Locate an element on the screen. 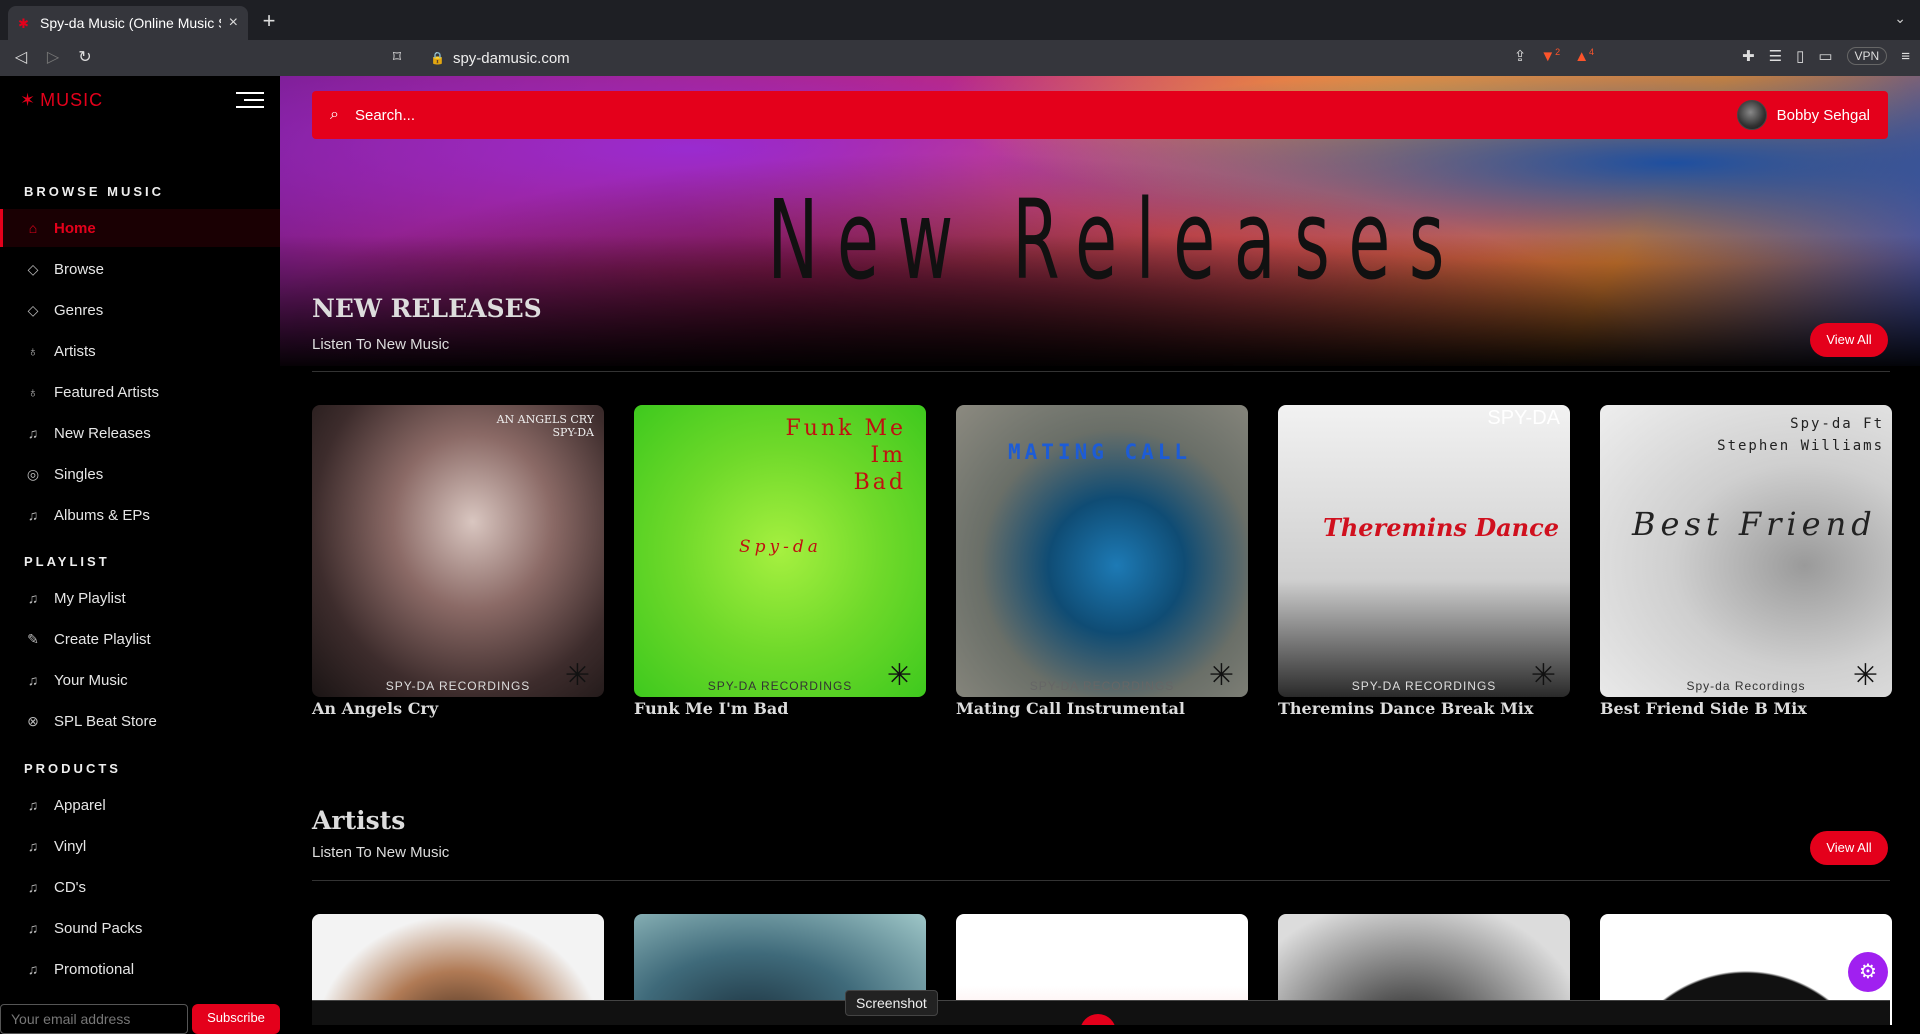 This screenshot has width=1920, height=1034. album-cover: MATING CALL SPY-DA RECORDINGS ✳ is located at coordinates (1102, 551).